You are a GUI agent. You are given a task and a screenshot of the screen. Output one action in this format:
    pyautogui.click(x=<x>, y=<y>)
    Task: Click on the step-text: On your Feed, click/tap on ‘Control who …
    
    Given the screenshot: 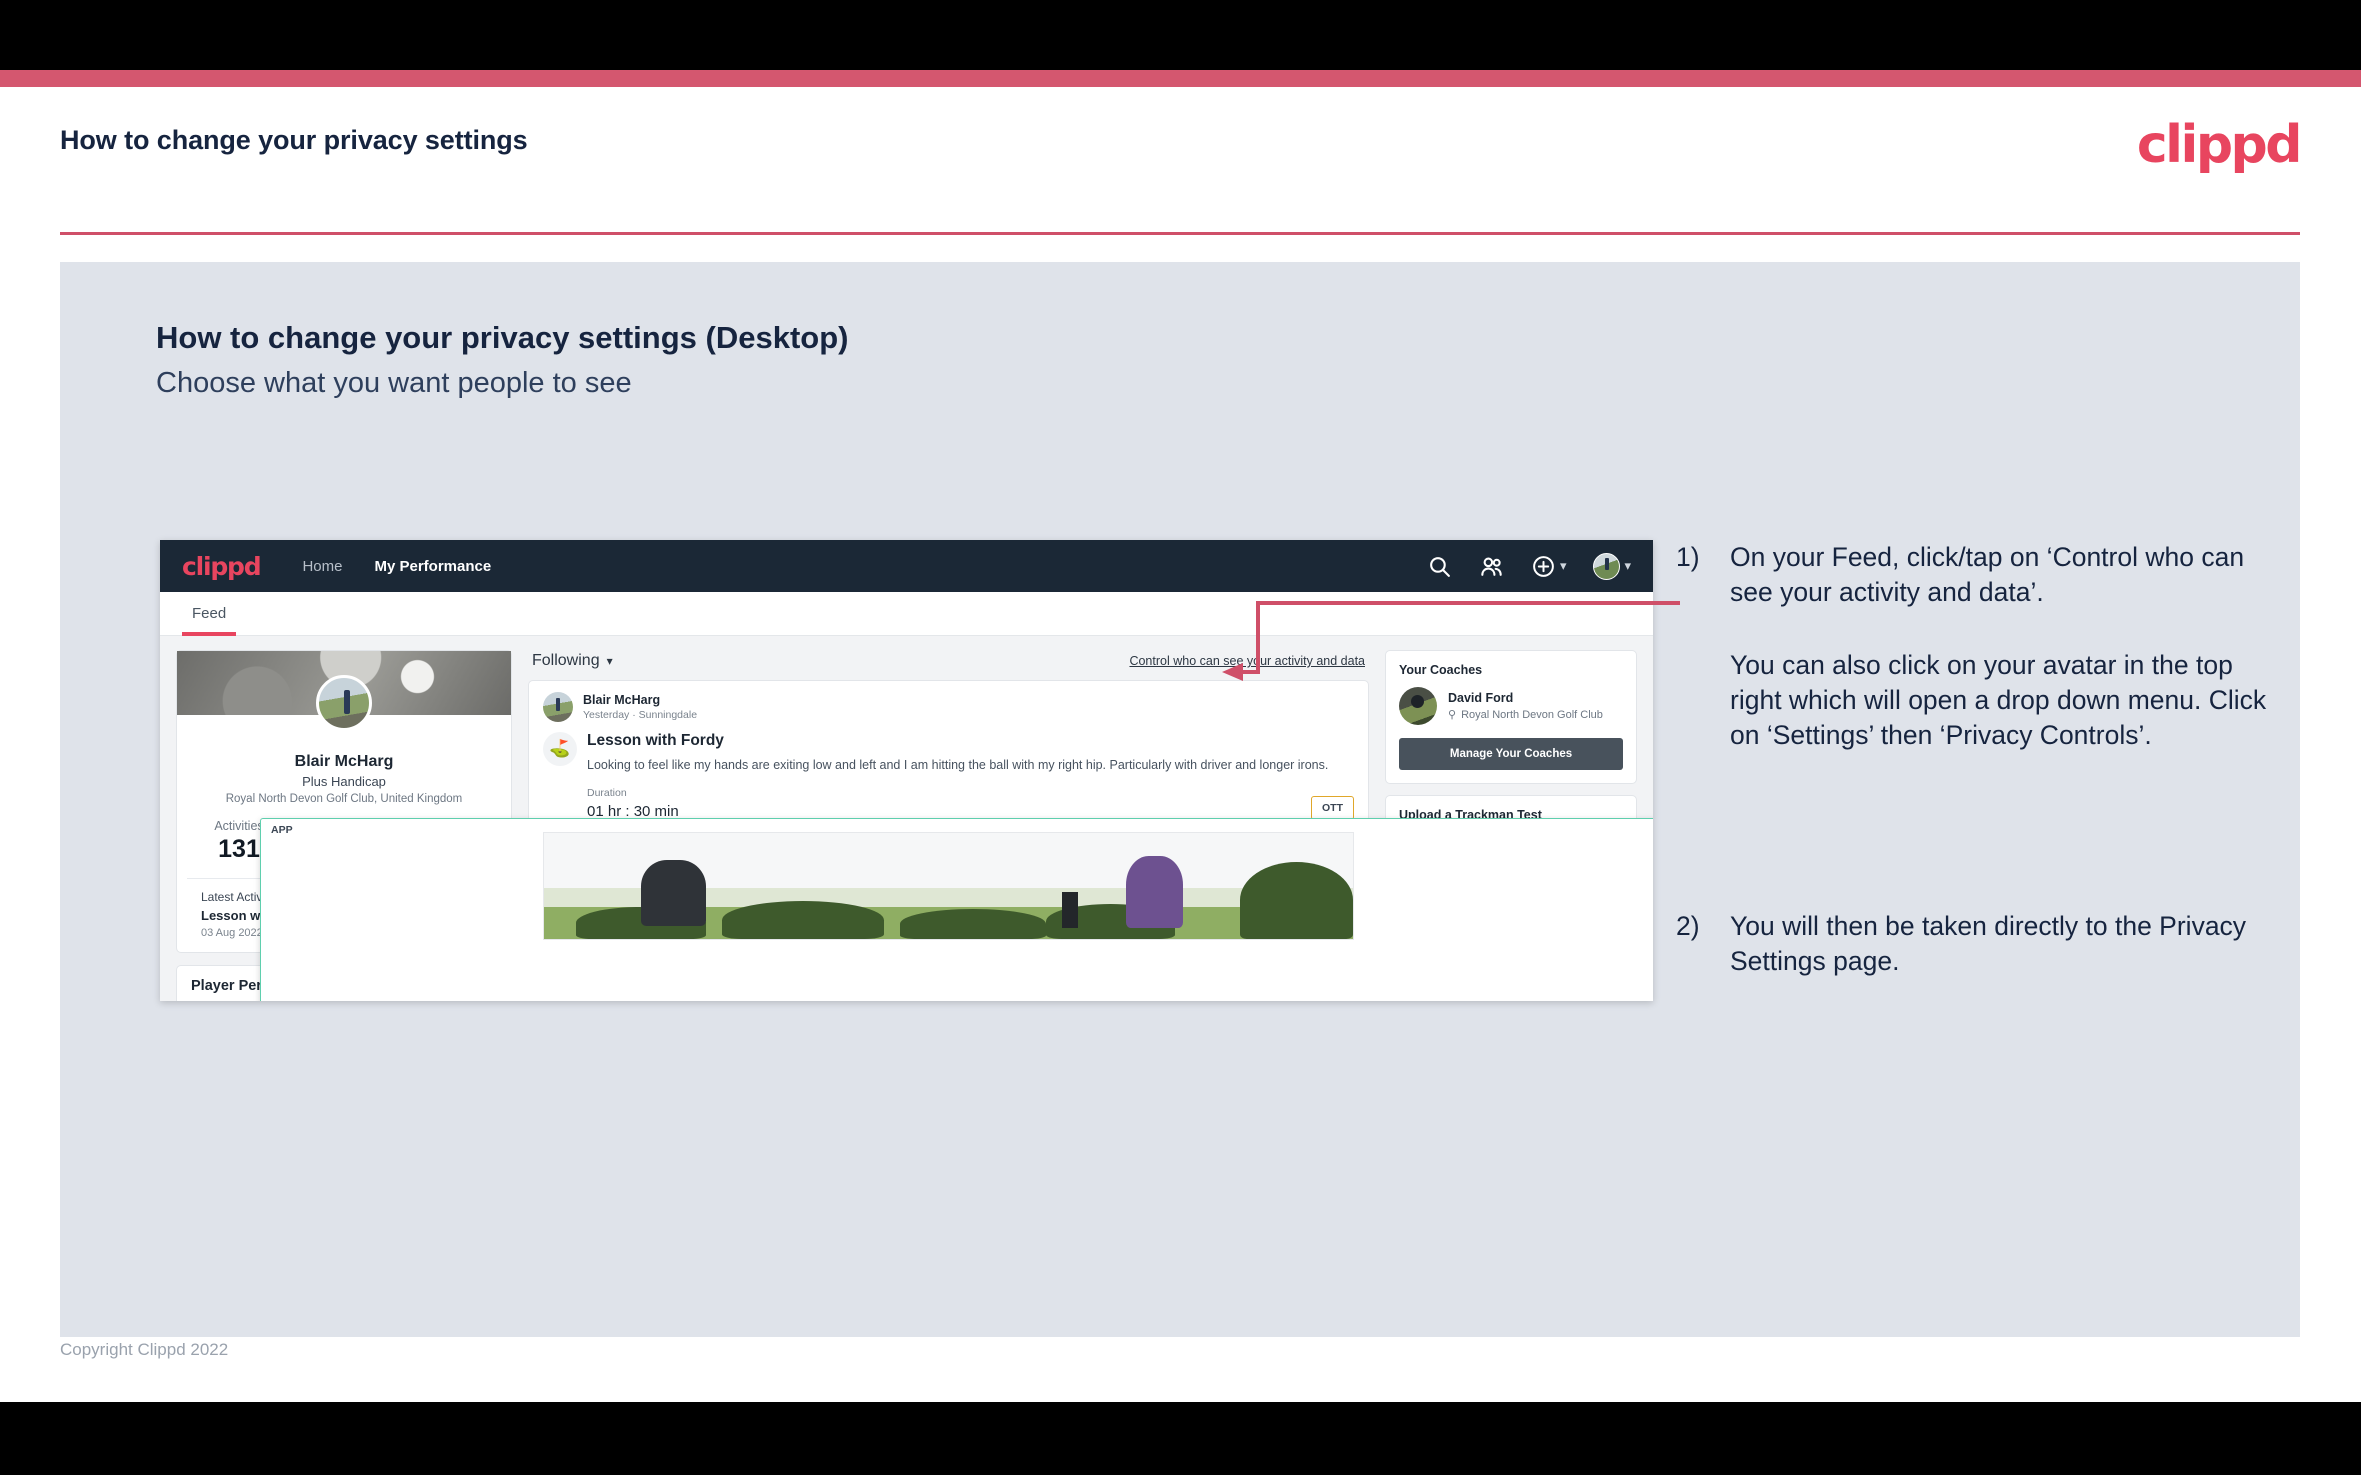 What is the action you would take?
    pyautogui.click(x=1987, y=574)
    